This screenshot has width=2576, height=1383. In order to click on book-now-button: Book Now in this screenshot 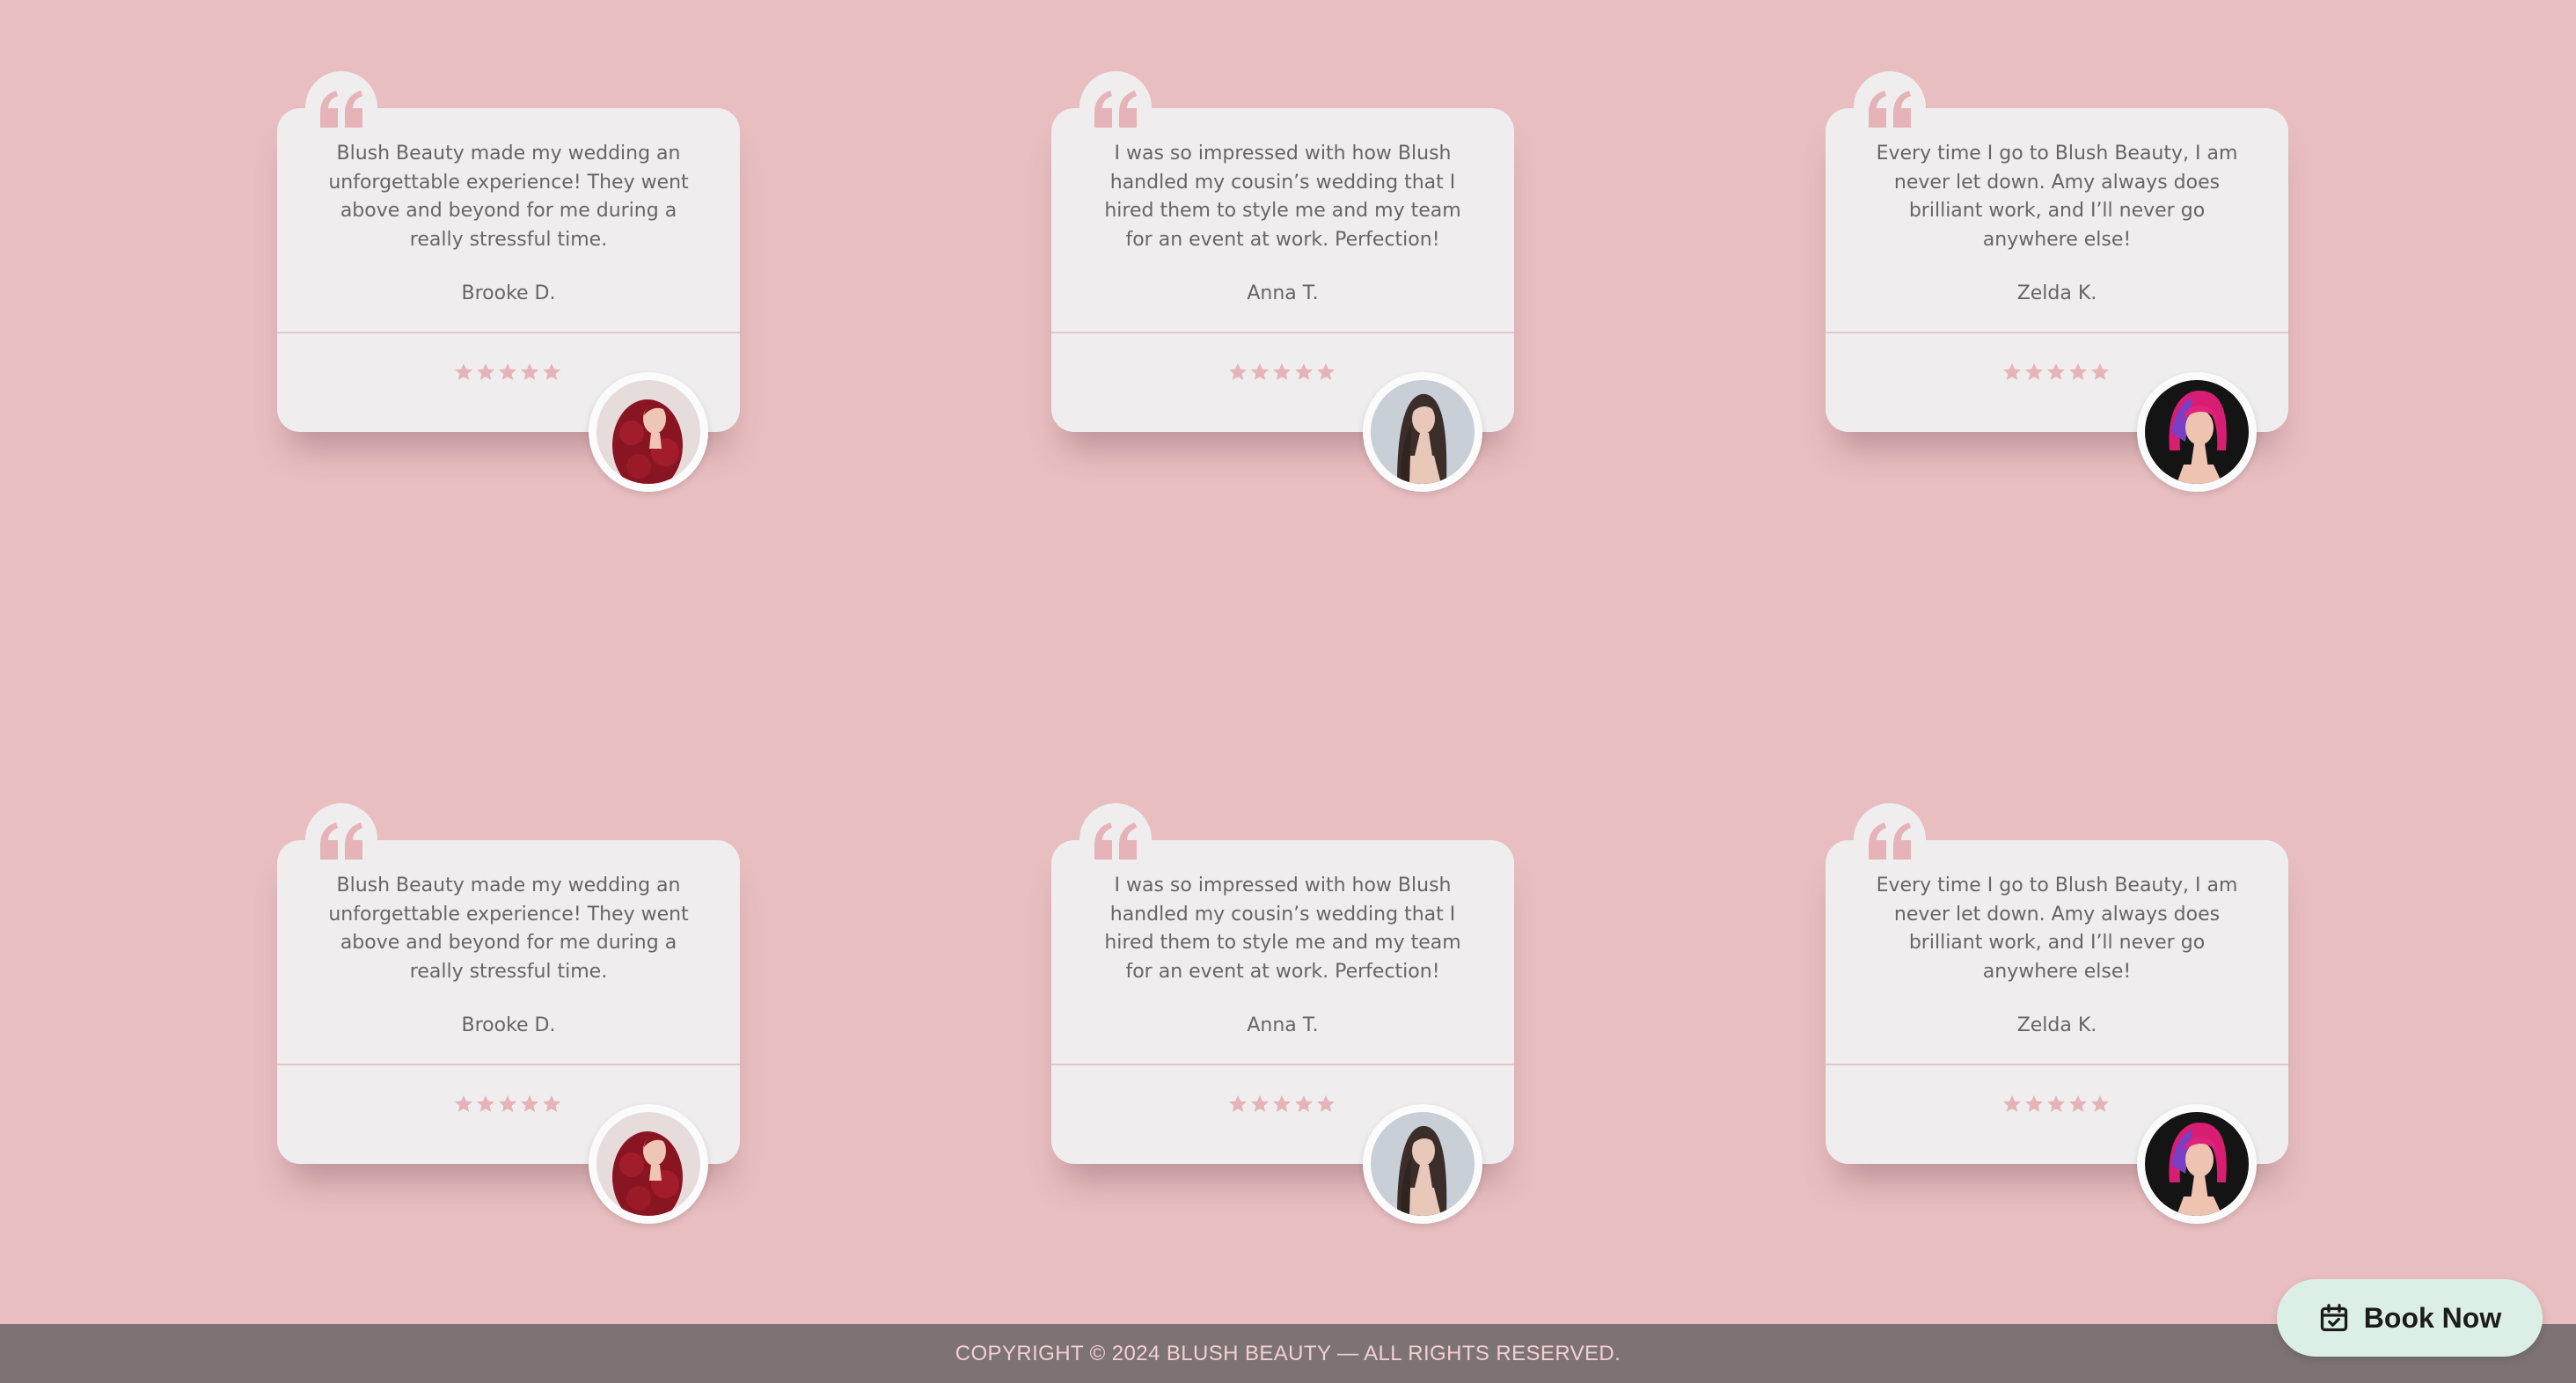, I will do `click(2410, 1318)`.